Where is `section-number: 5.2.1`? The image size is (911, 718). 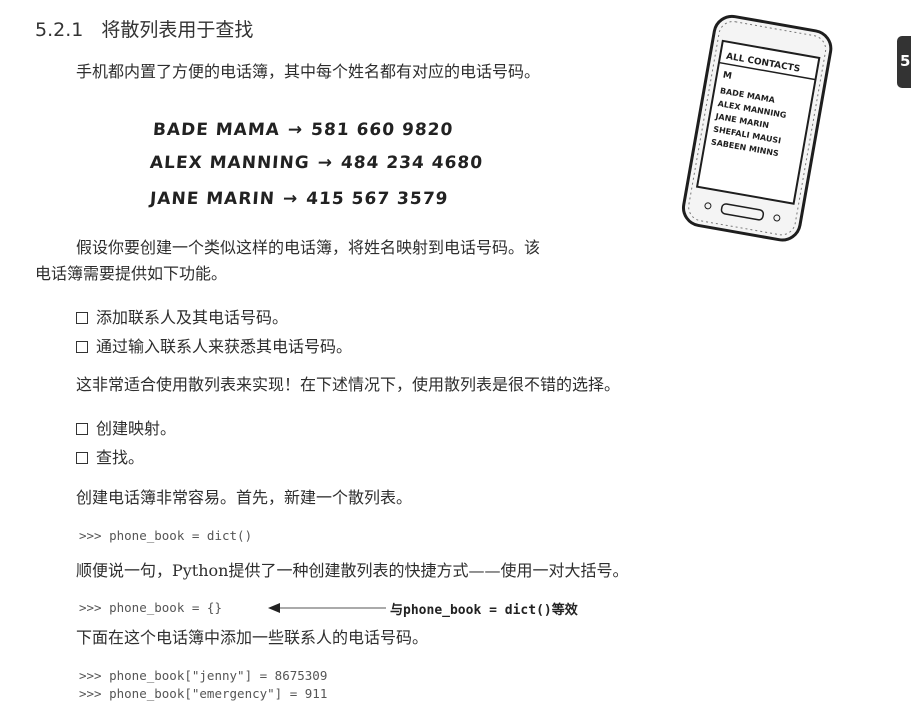
section-number: 5.2.1 is located at coordinates (59, 30).